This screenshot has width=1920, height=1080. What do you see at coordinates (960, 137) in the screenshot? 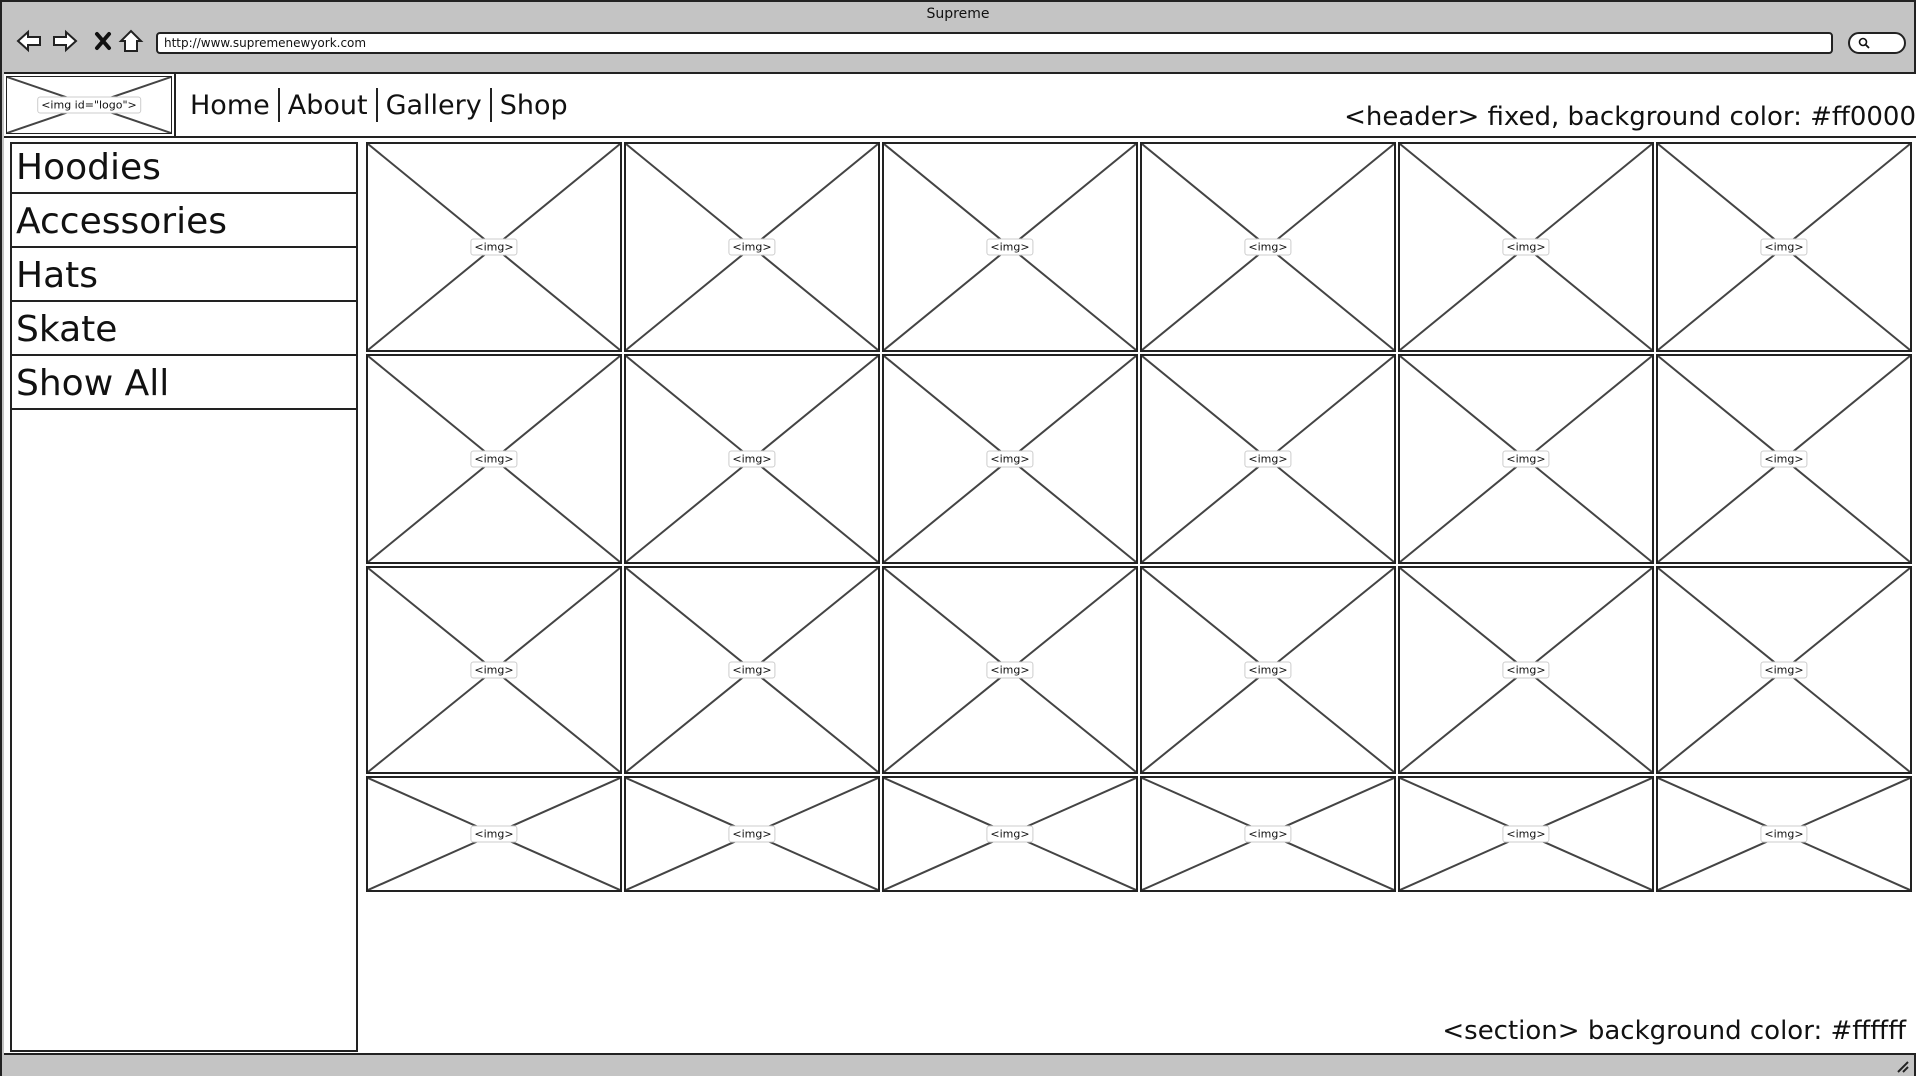
I see `header-bottom-border` at bounding box center [960, 137].